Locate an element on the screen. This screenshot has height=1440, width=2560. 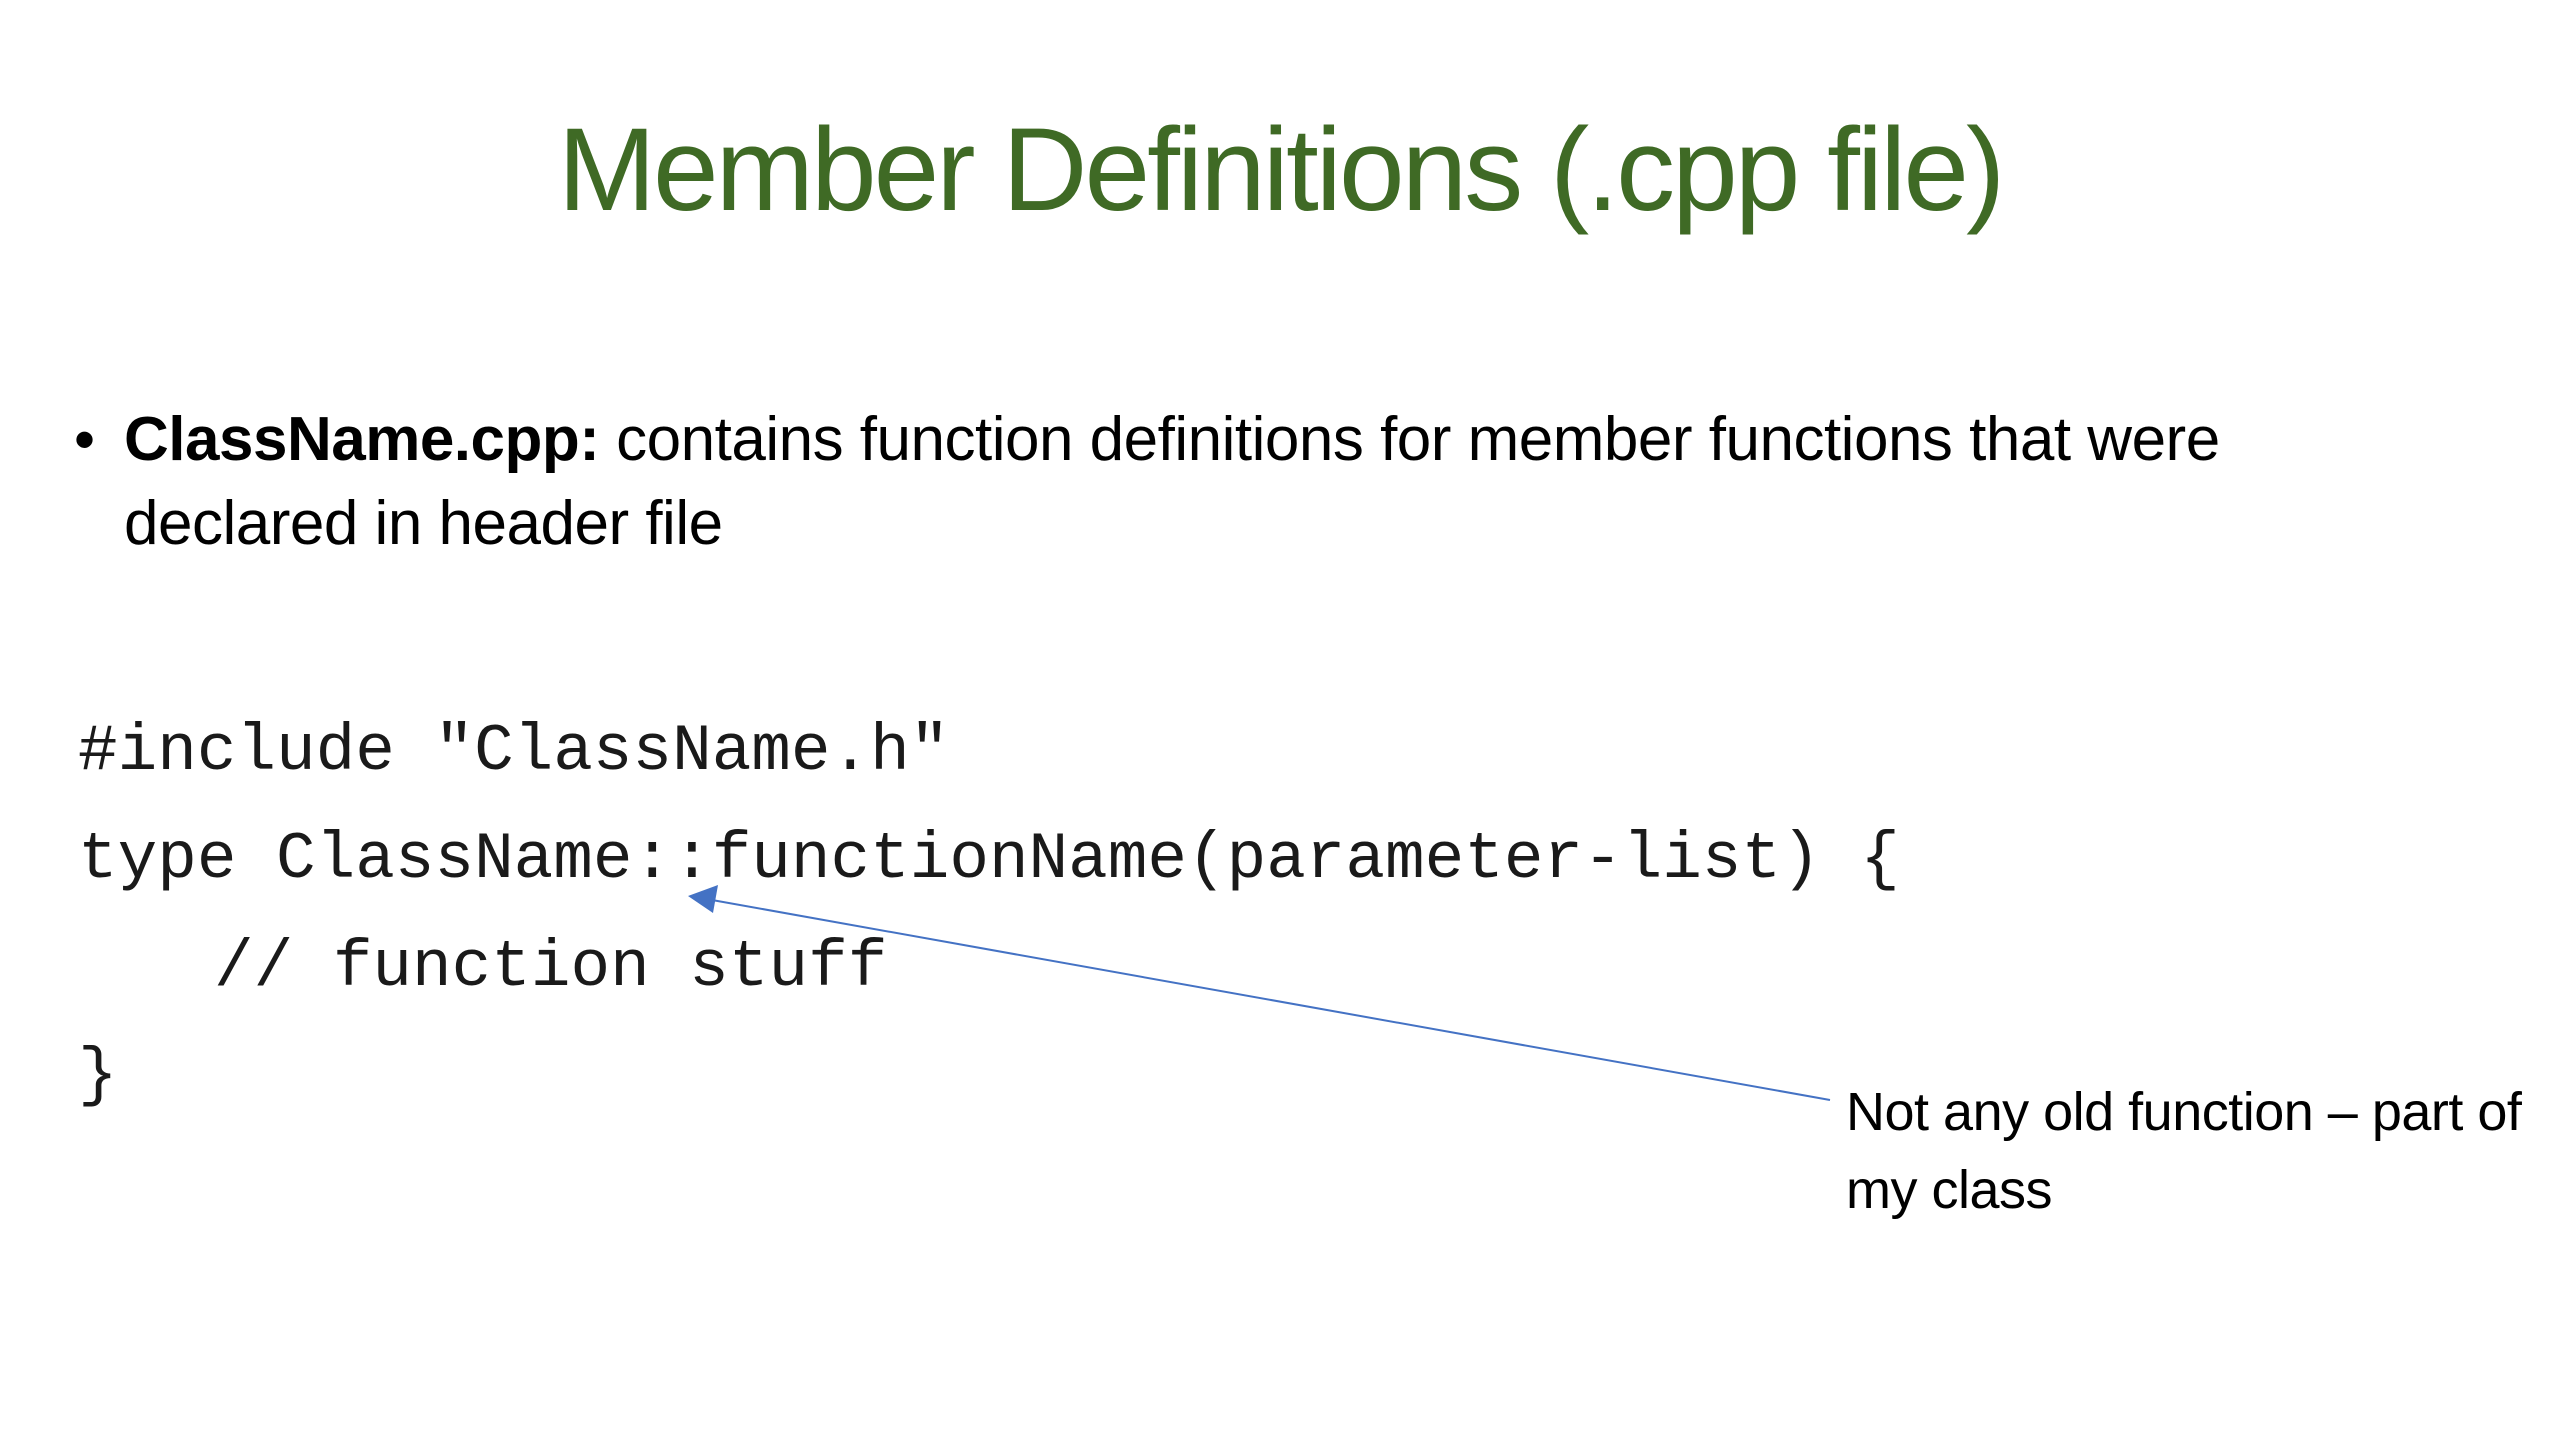
code-line-include: #include "ClassName.h" is located at coordinates (514, 751).